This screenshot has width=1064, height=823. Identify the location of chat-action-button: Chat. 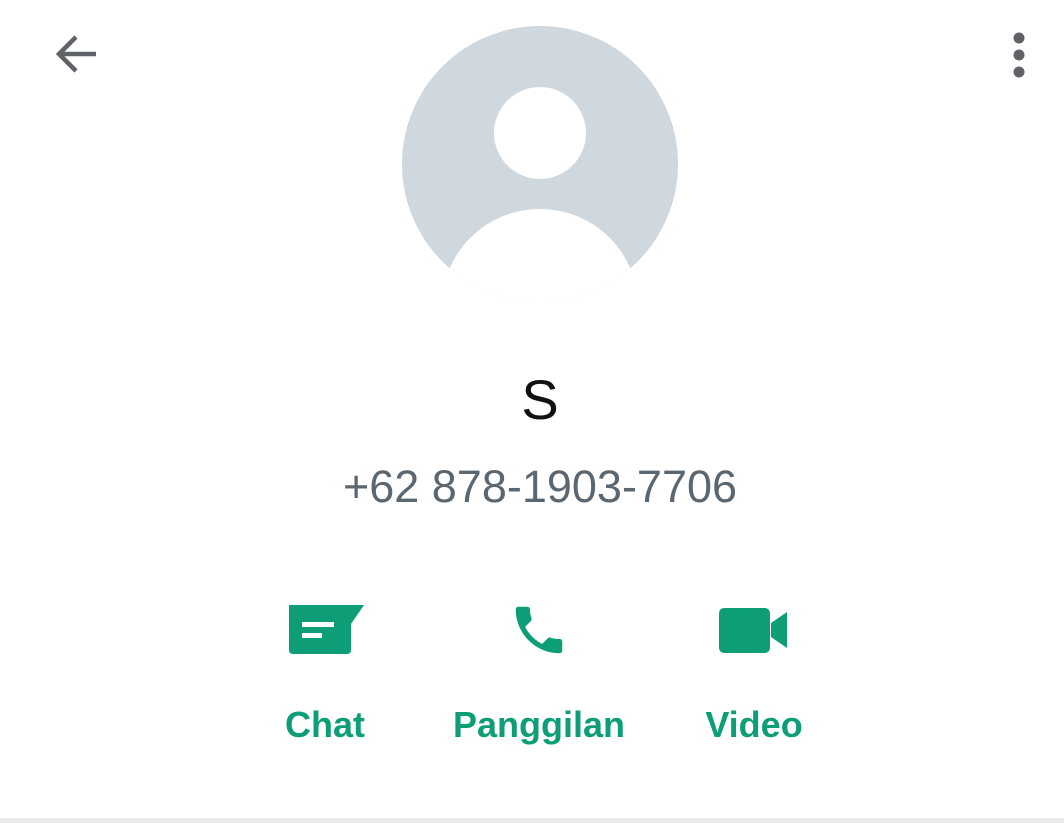
(325, 670).